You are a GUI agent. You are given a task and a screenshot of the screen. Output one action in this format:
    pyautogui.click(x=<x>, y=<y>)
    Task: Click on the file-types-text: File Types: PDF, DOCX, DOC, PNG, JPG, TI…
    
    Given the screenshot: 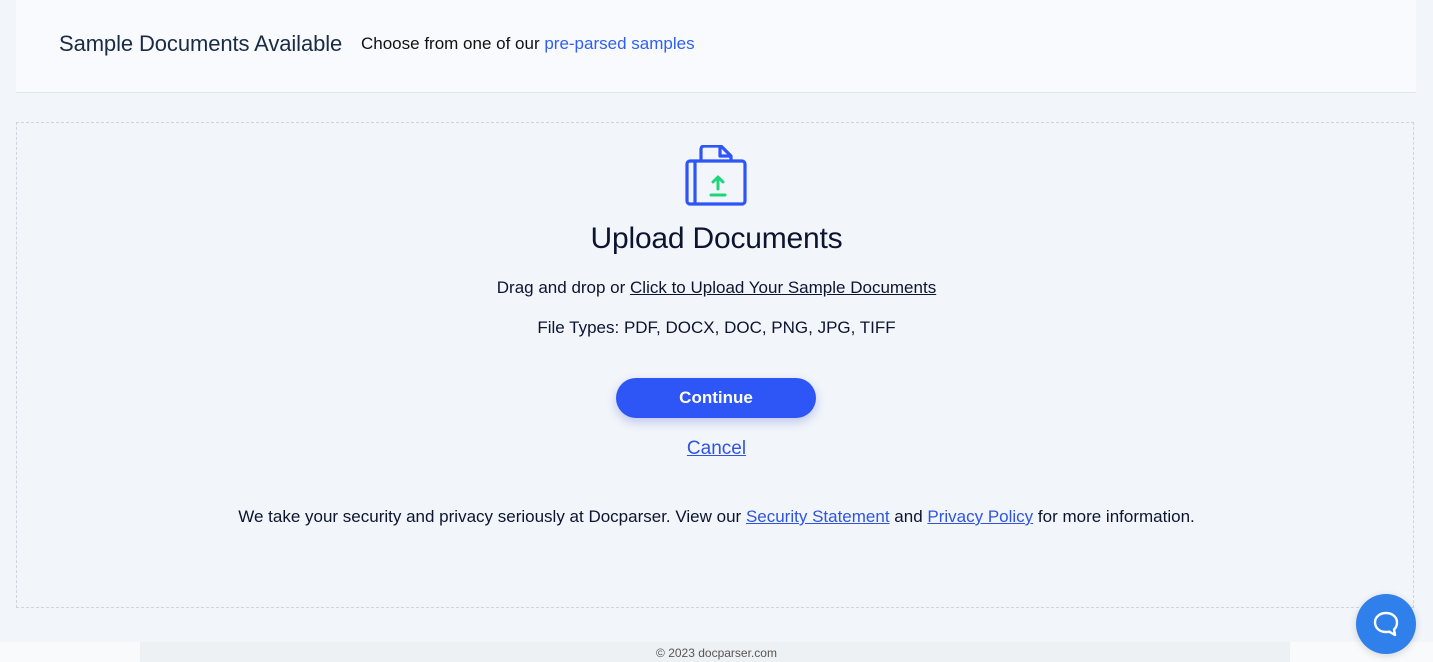 What is the action you would take?
    pyautogui.click(x=716, y=327)
    